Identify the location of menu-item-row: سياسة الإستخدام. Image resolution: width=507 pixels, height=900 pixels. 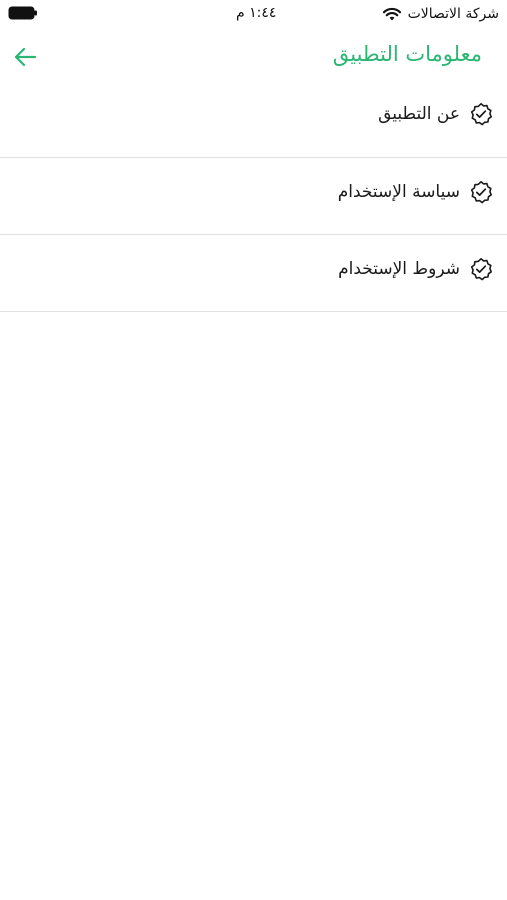
(415, 192).